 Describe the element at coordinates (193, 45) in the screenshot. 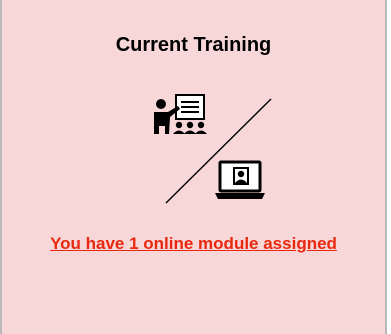

I see `card-title: Current Training` at that location.